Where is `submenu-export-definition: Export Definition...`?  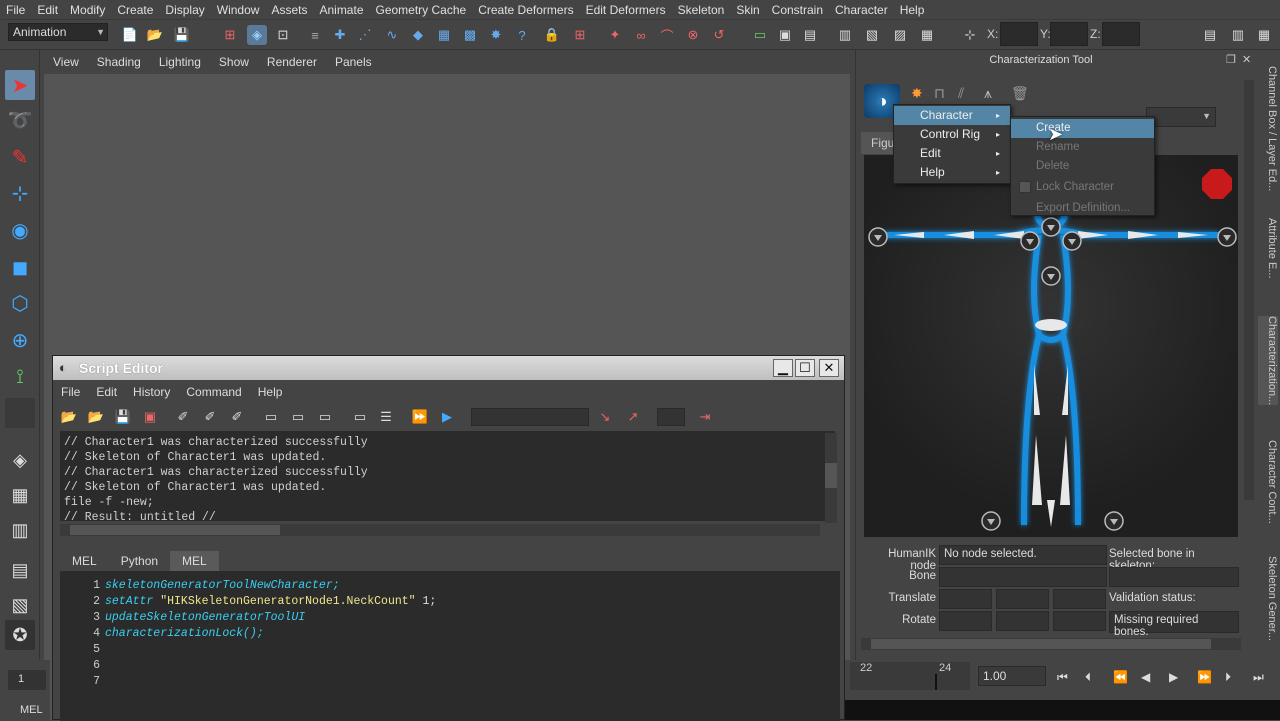 submenu-export-definition: Export Definition... is located at coordinates (1082, 208).